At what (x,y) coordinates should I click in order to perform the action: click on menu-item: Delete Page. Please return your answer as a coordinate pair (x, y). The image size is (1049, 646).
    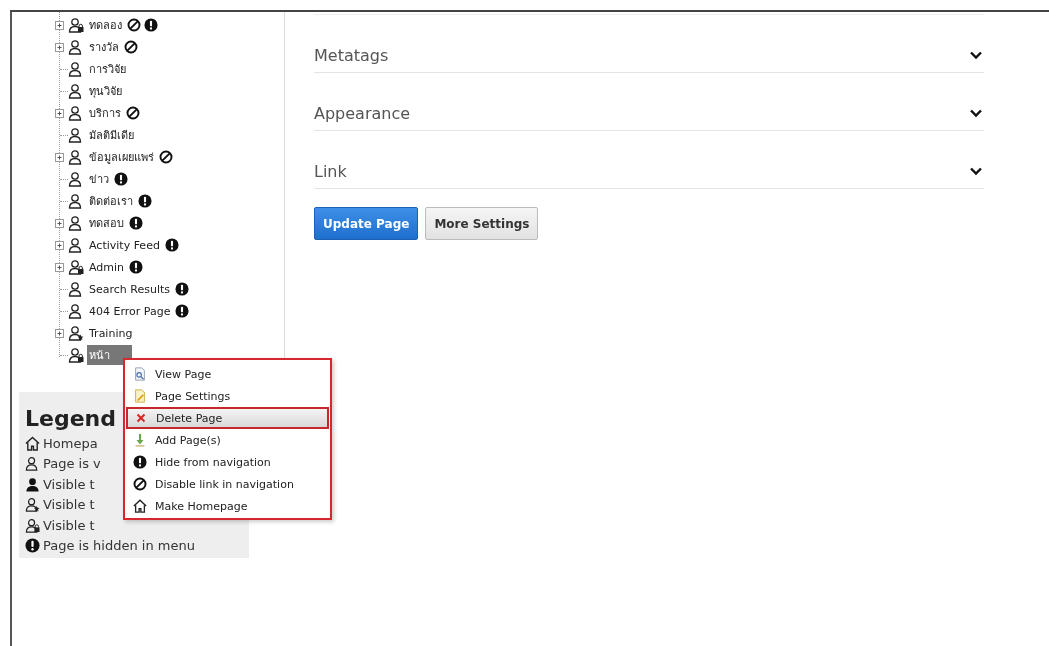
    Looking at the image, I should click on (227, 418).